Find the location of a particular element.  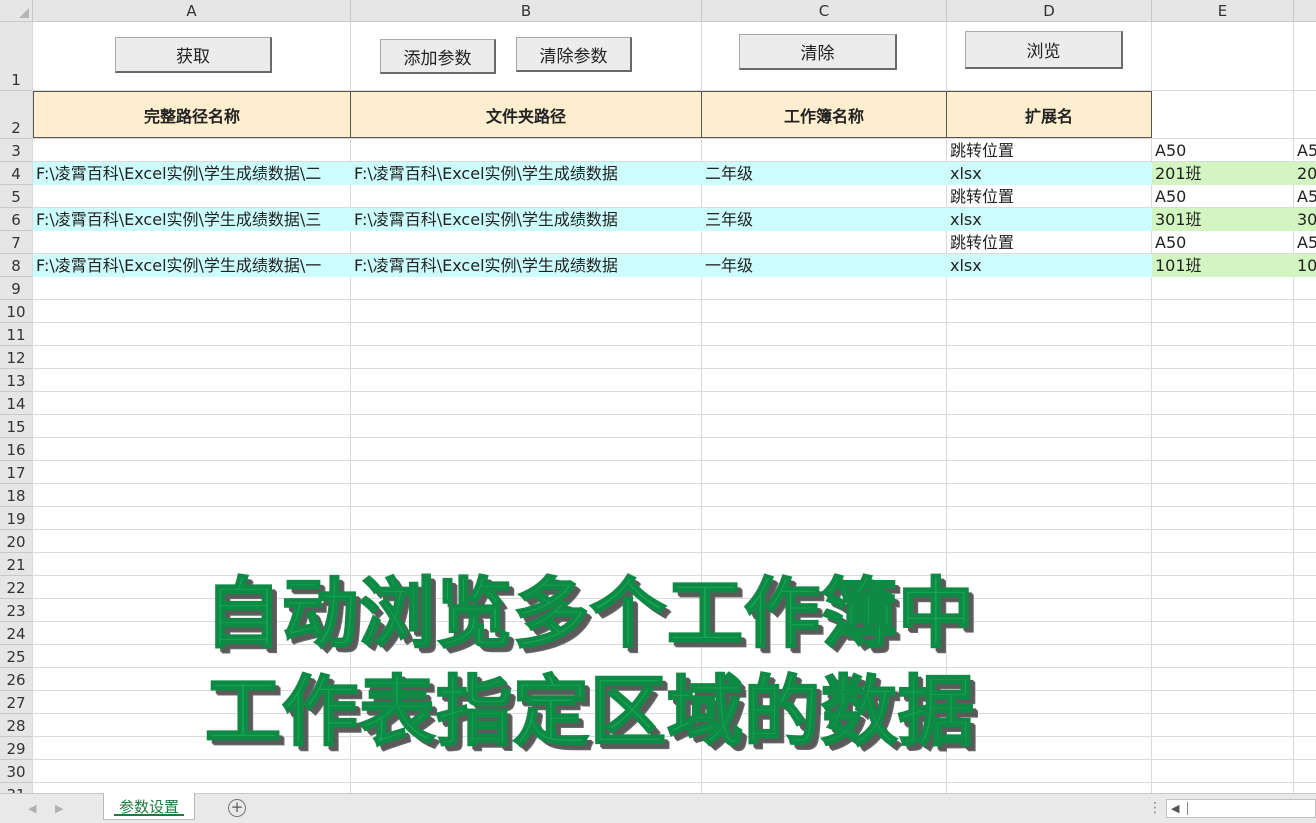

select-all-corner is located at coordinates (16, 11).